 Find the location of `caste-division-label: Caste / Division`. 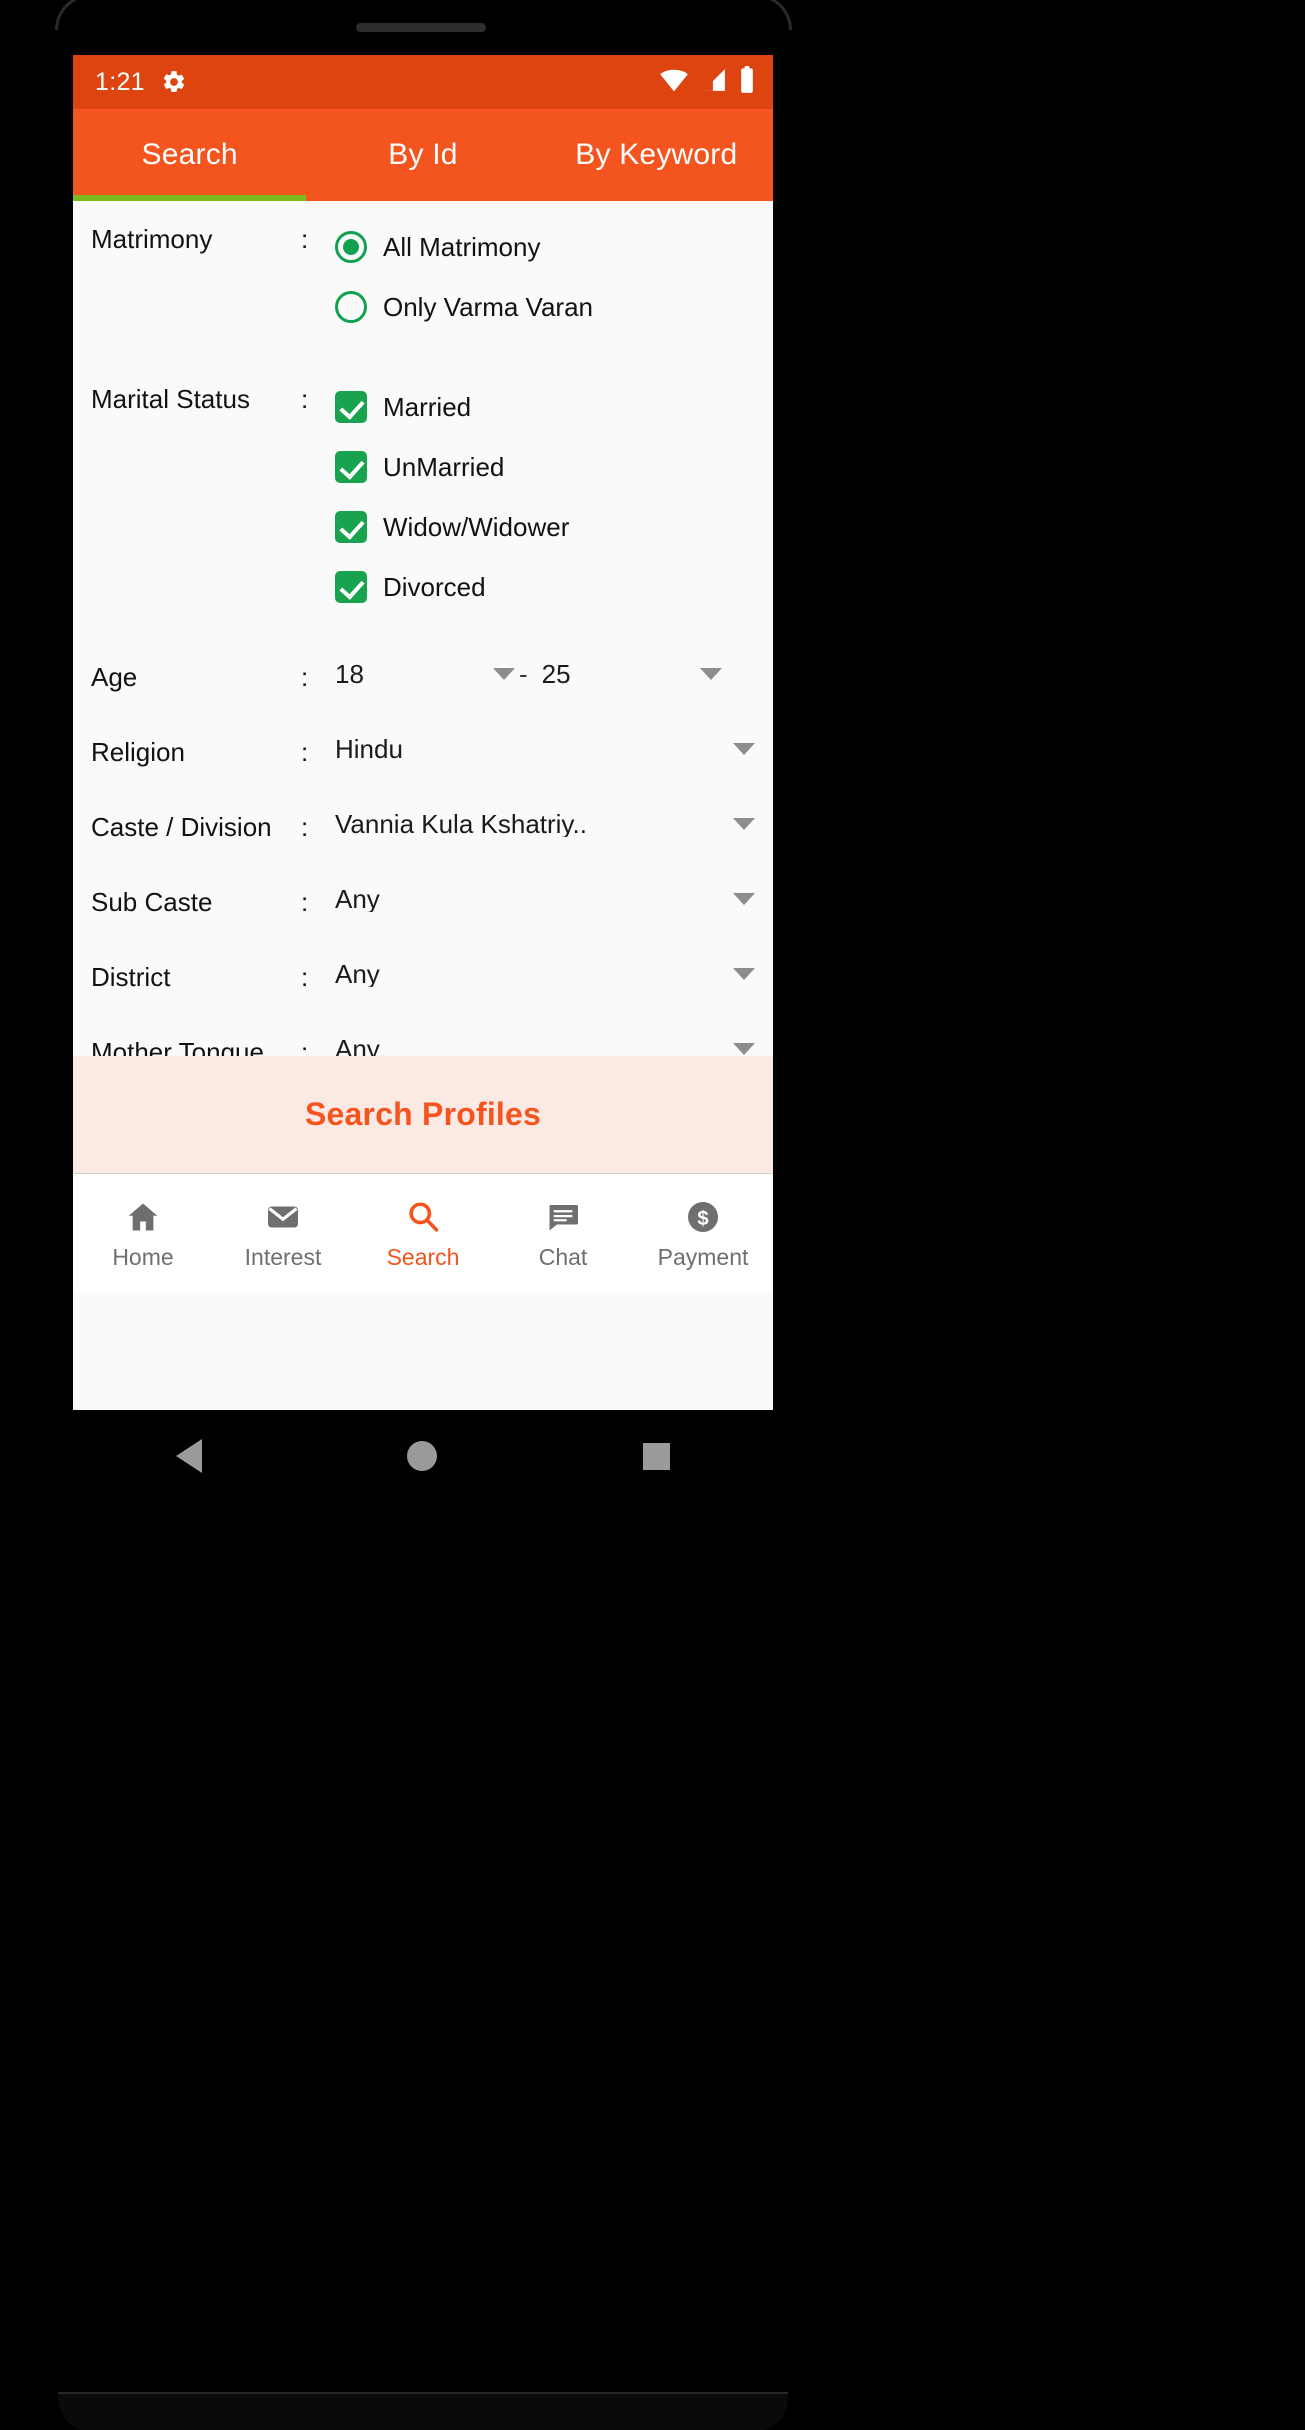

caste-division-label: Caste / Division is located at coordinates (181, 827).